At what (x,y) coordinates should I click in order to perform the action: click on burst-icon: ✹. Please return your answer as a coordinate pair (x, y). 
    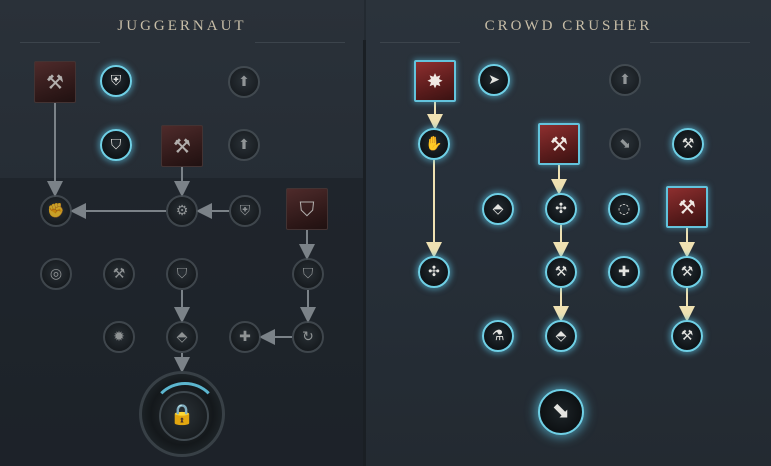
    Looking at the image, I should click on (119, 337).